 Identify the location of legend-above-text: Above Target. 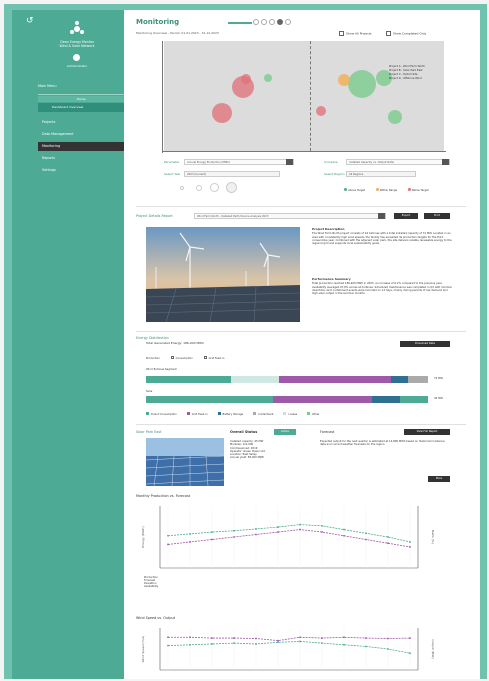
(356, 190).